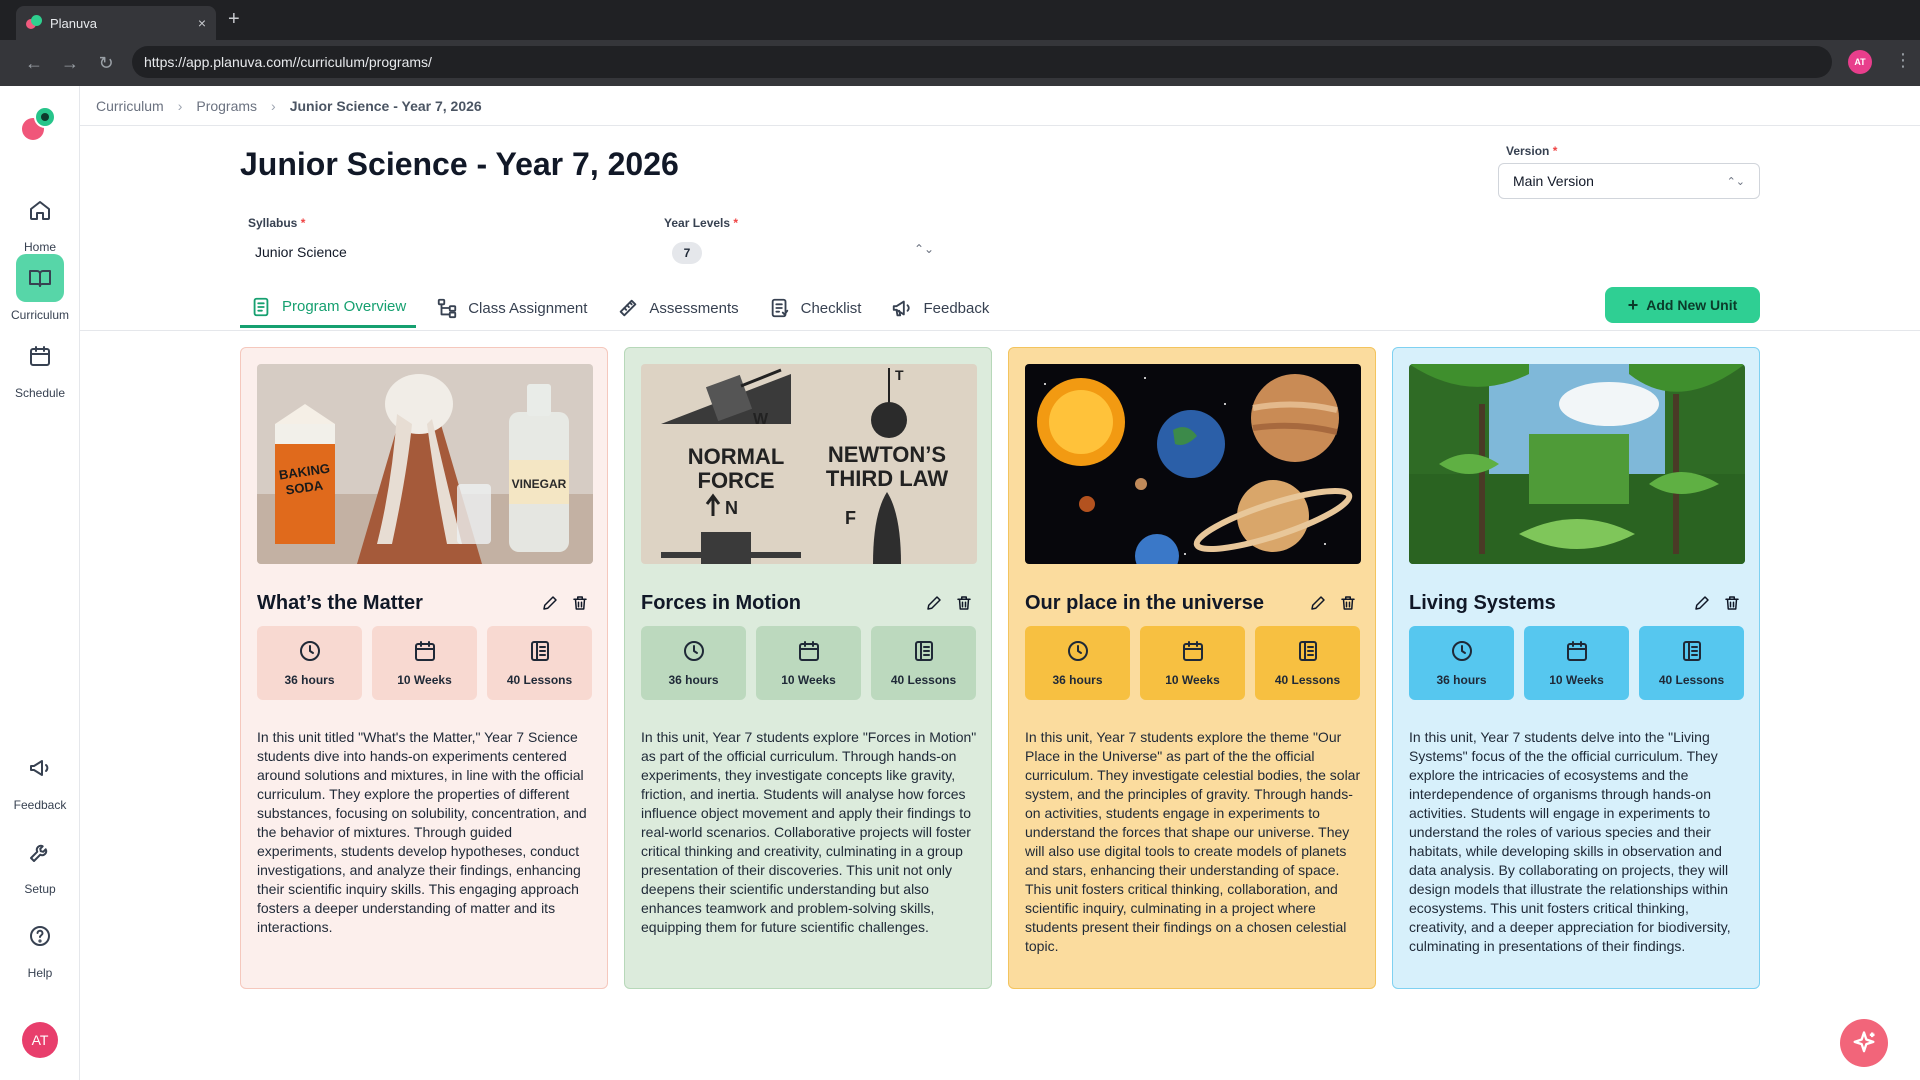 The image size is (1920, 1080). I want to click on sidebar-item-feedback: Feedback, so click(40, 778).